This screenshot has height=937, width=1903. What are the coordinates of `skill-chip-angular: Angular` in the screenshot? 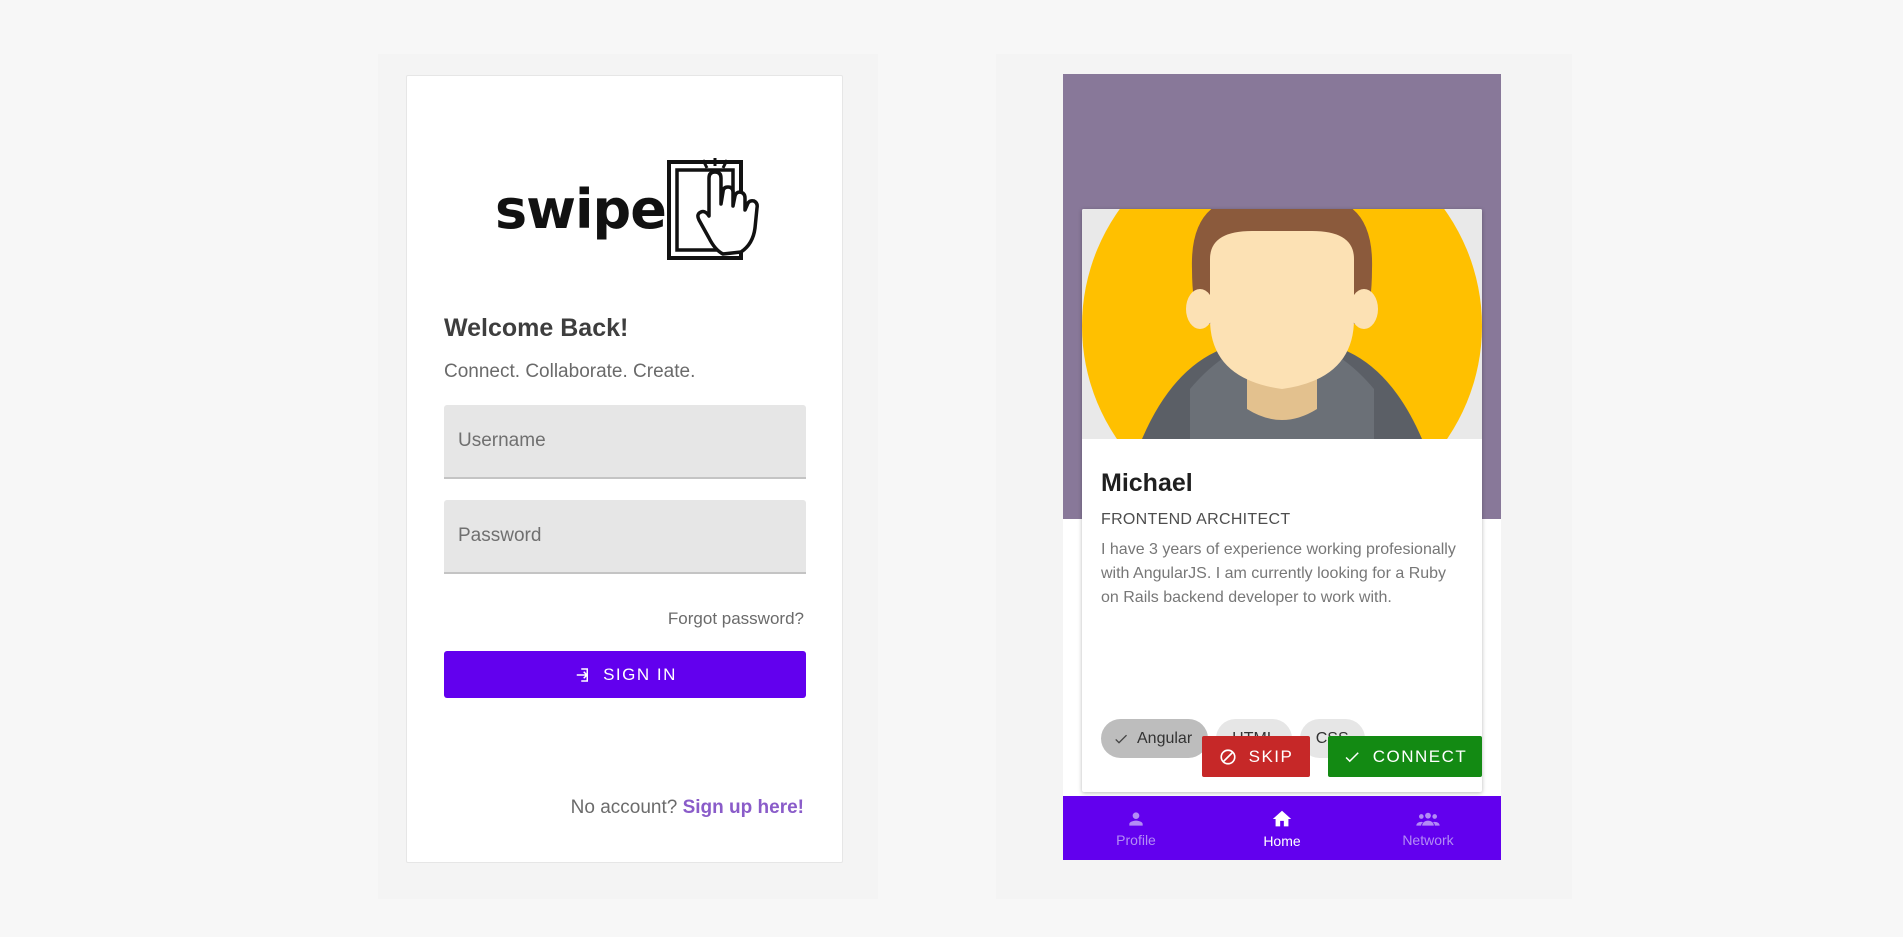 It's located at (1155, 738).